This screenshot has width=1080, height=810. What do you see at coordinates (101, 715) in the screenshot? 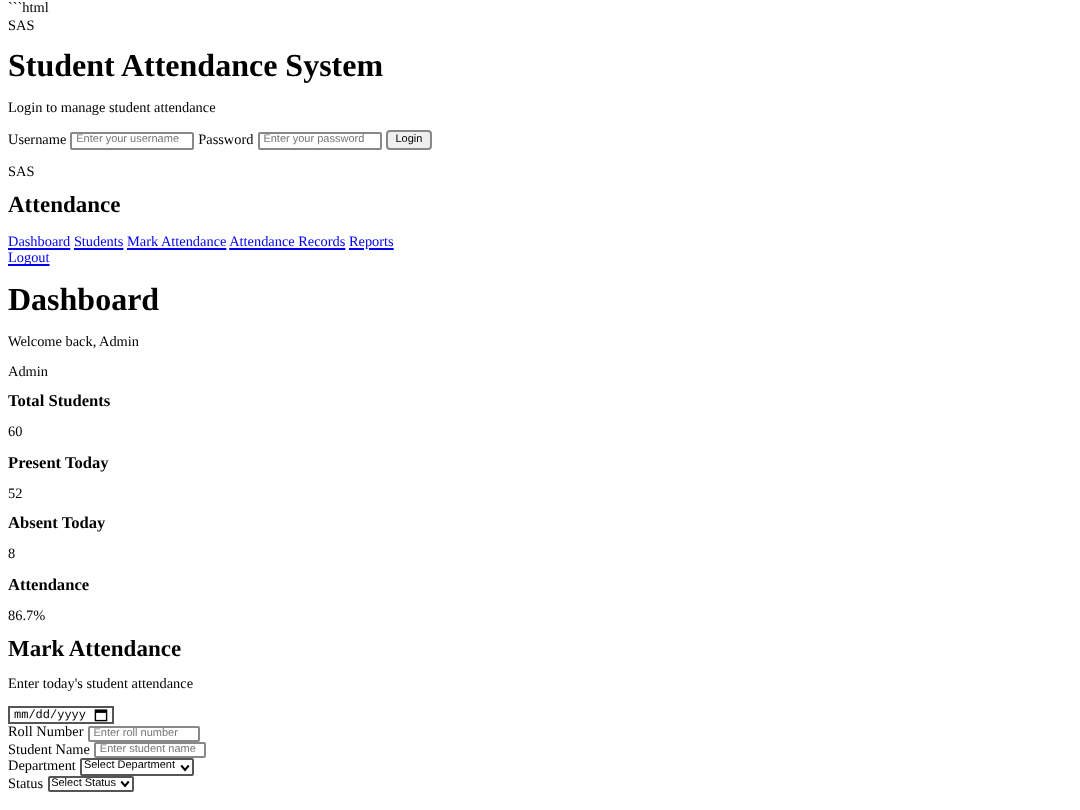
I see `calendar-icon` at bounding box center [101, 715].